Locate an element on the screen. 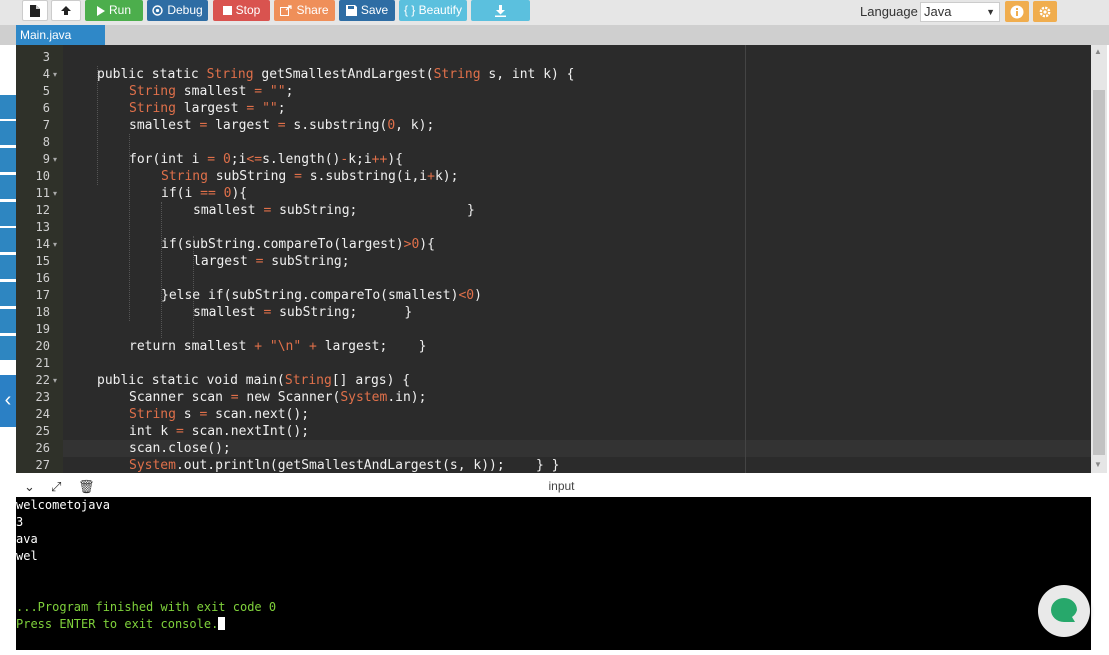  beautify-label: { } Beautify is located at coordinates (433, 10).